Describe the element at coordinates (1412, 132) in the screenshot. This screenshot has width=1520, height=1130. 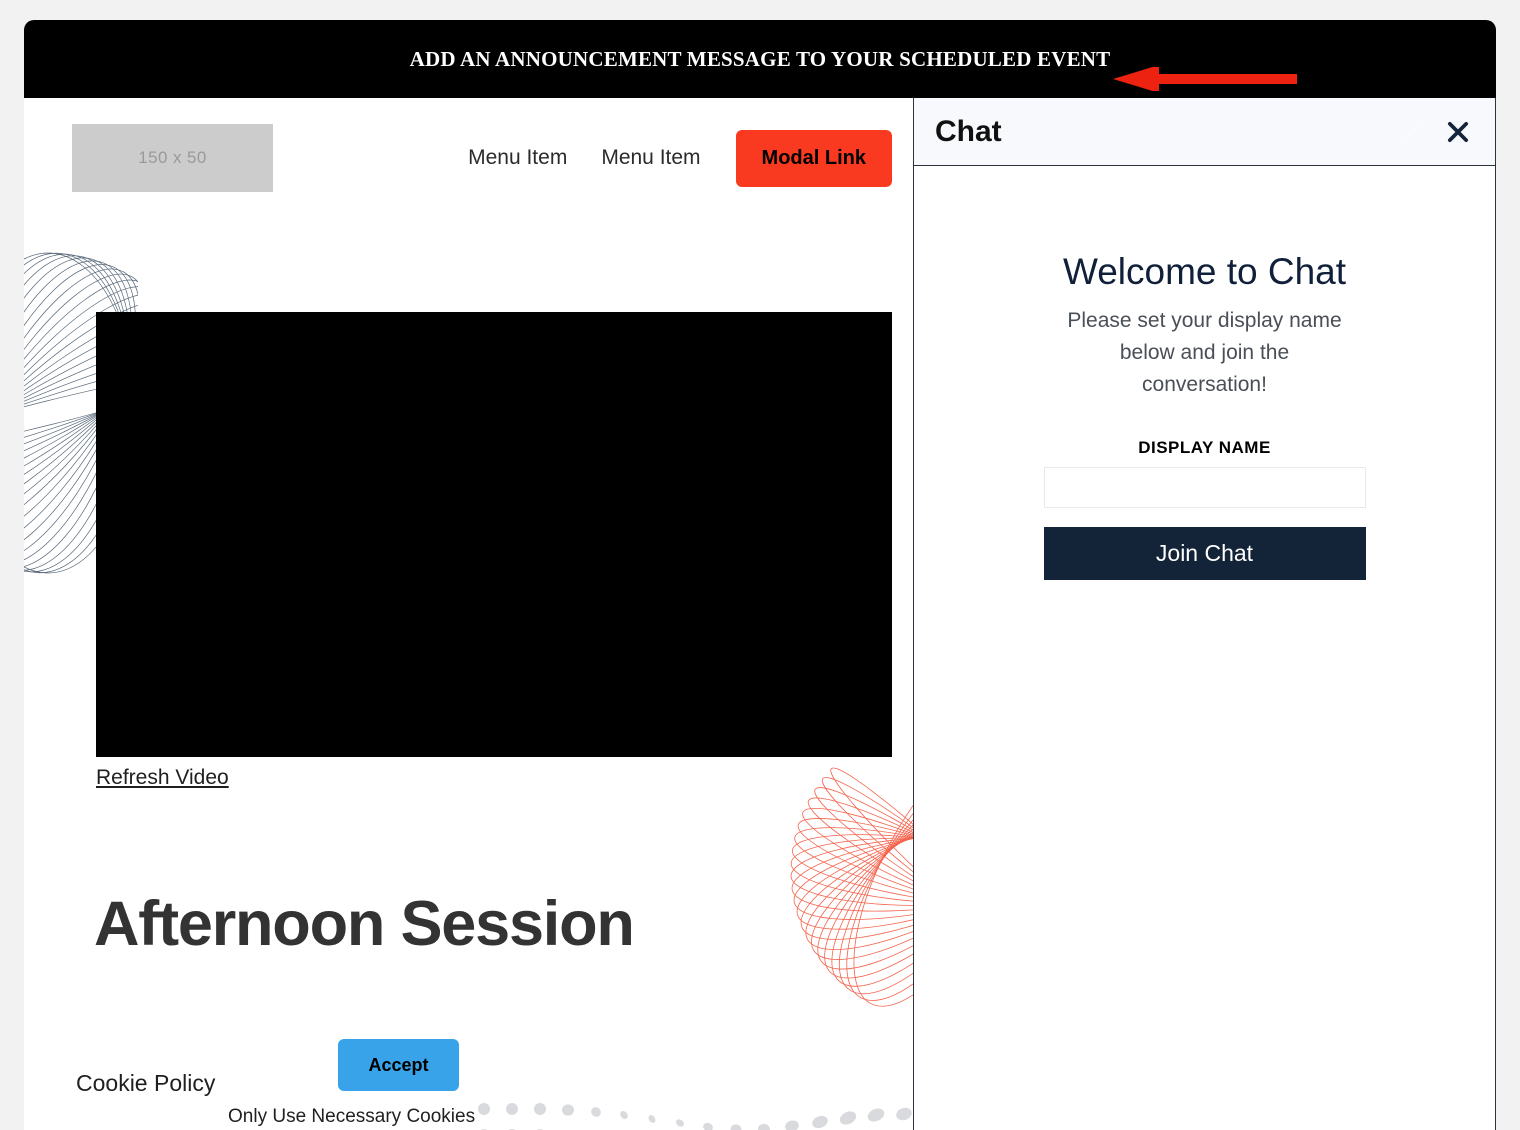
I see `expand-icon` at that location.